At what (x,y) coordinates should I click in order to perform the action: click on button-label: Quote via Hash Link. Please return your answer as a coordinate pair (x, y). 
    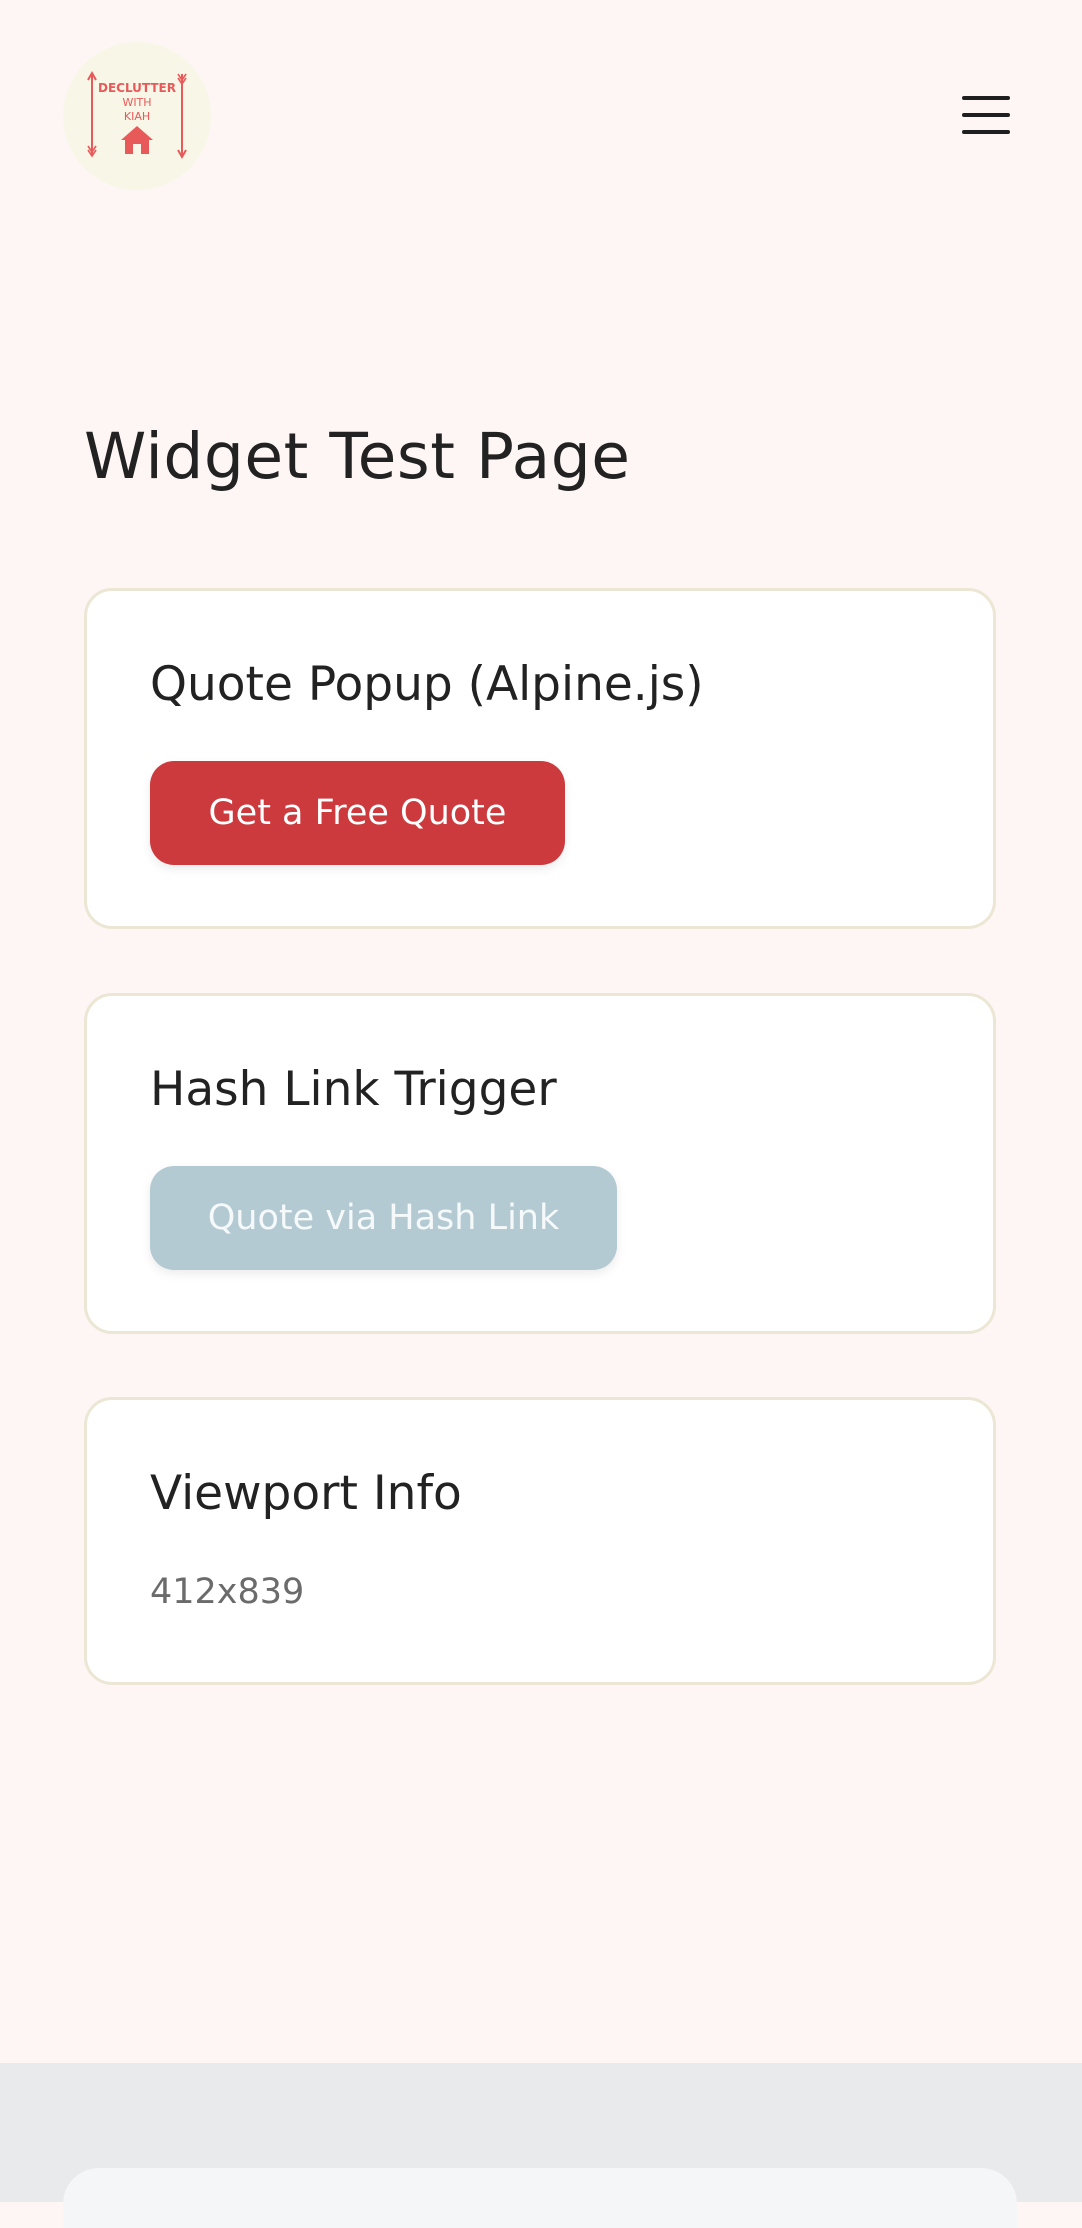
    Looking at the image, I should click on (383, 1218).